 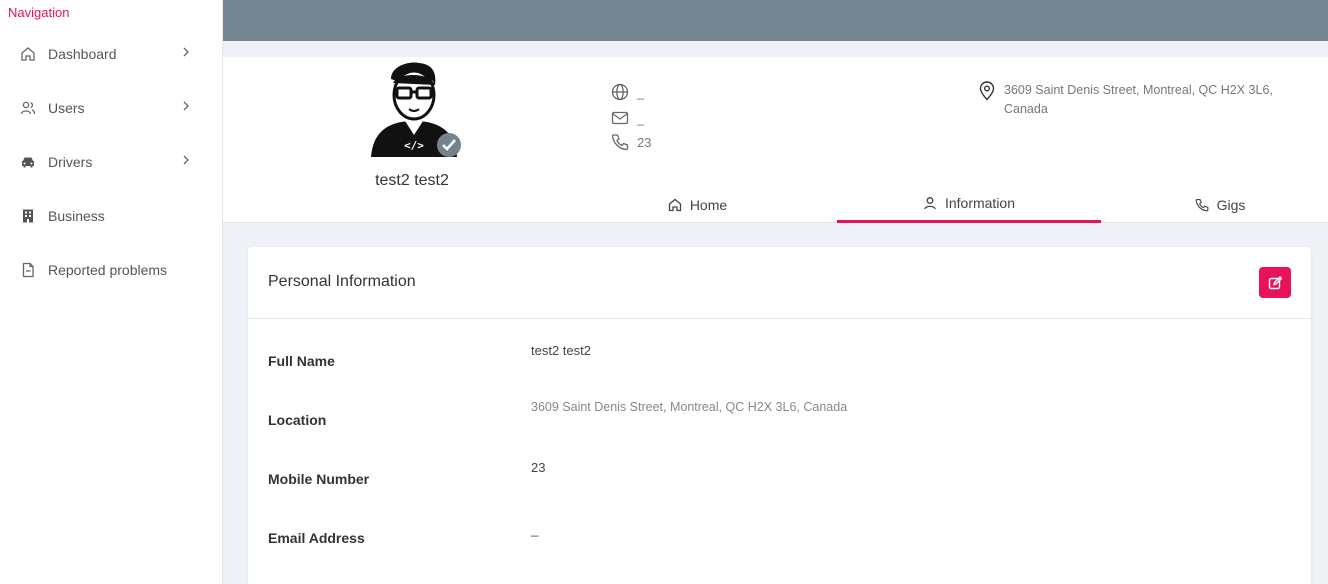 I want to click on tab-information: Information, so click(x=969, y=204).